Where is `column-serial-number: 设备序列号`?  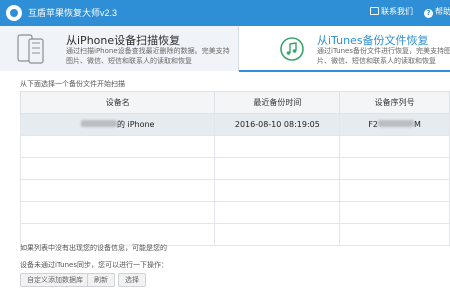
column-serial-number: 设备序列号 is located at coordinates (394, 102).